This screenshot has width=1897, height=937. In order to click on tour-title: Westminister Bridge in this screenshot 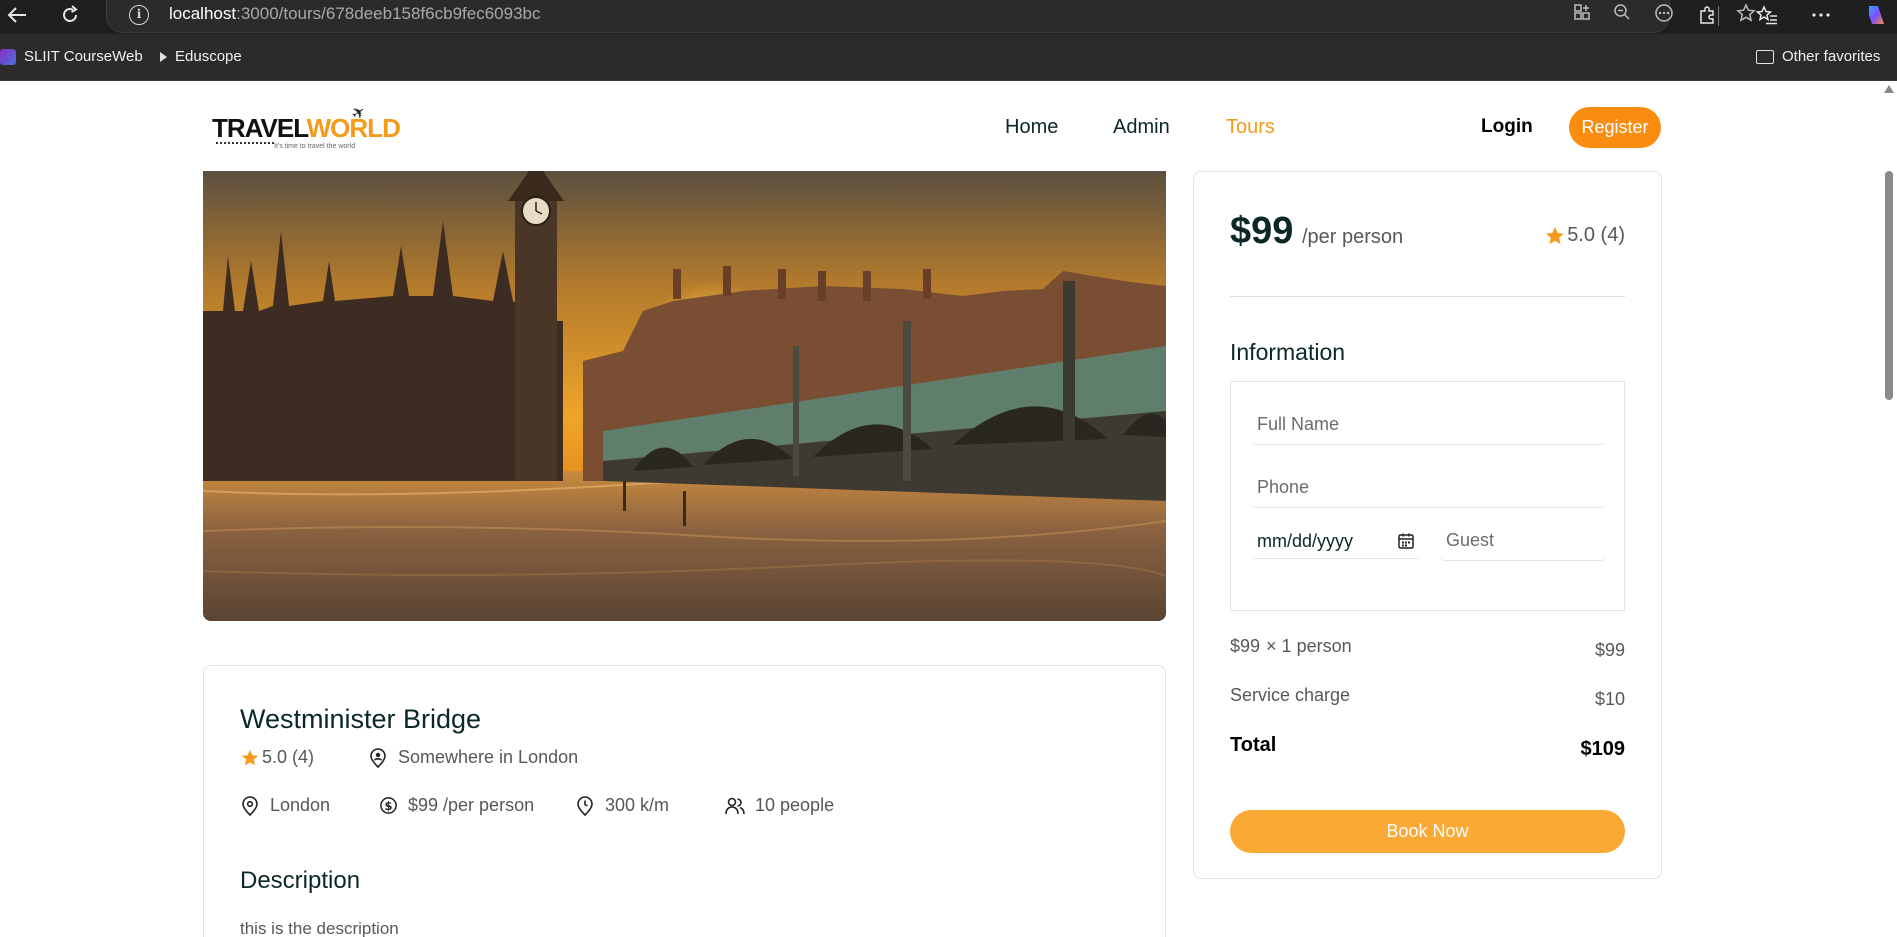, I will do `click(361, 719)`.